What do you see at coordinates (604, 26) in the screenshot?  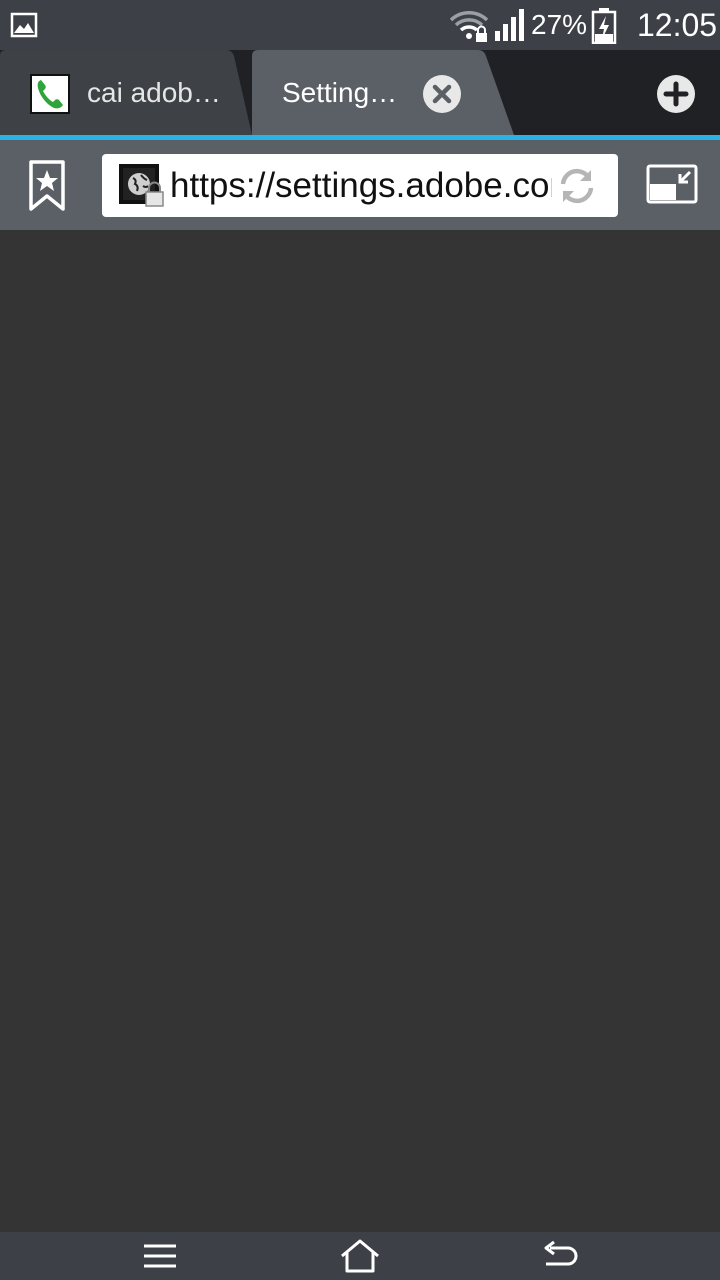 I see `battery-charging-icon` at bounding box center [604, 26].